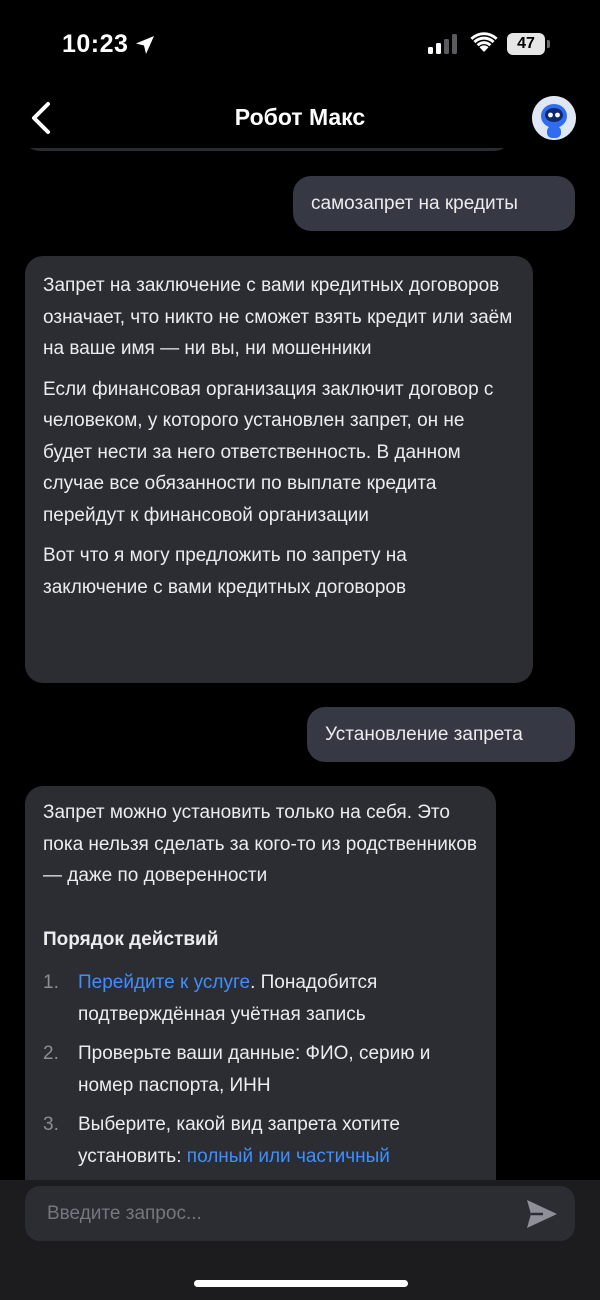 This screenshot has height=1300, width=600. What do you see at coordinates (424, 734) in the screenshot?
I see `message-text: Установление запрета` at bounding box center [424, 734].